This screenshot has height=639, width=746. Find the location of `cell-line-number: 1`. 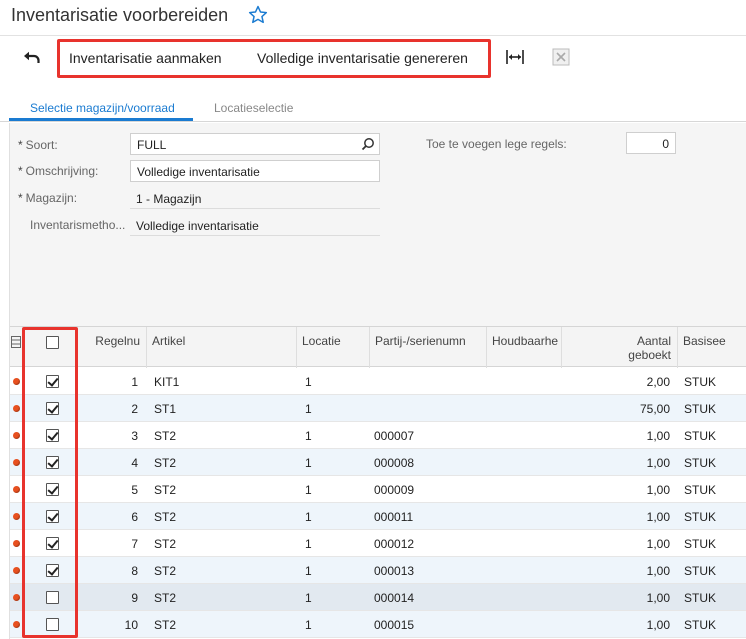

cell-line-number: 1 is located at coordinates (134, 382).